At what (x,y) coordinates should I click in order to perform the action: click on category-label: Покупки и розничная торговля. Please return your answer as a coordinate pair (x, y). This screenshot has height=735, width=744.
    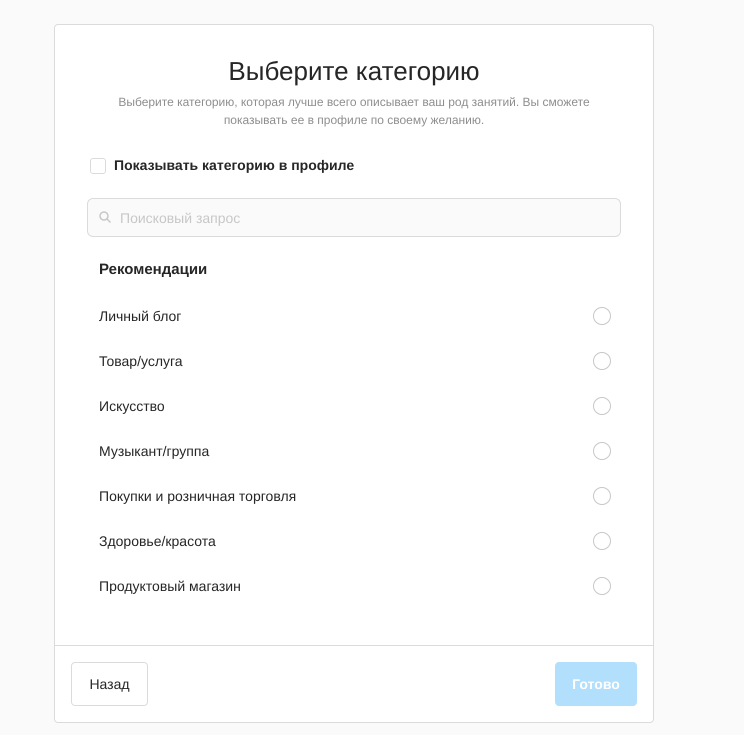
    Looking at the image, I should click on (197, 496).